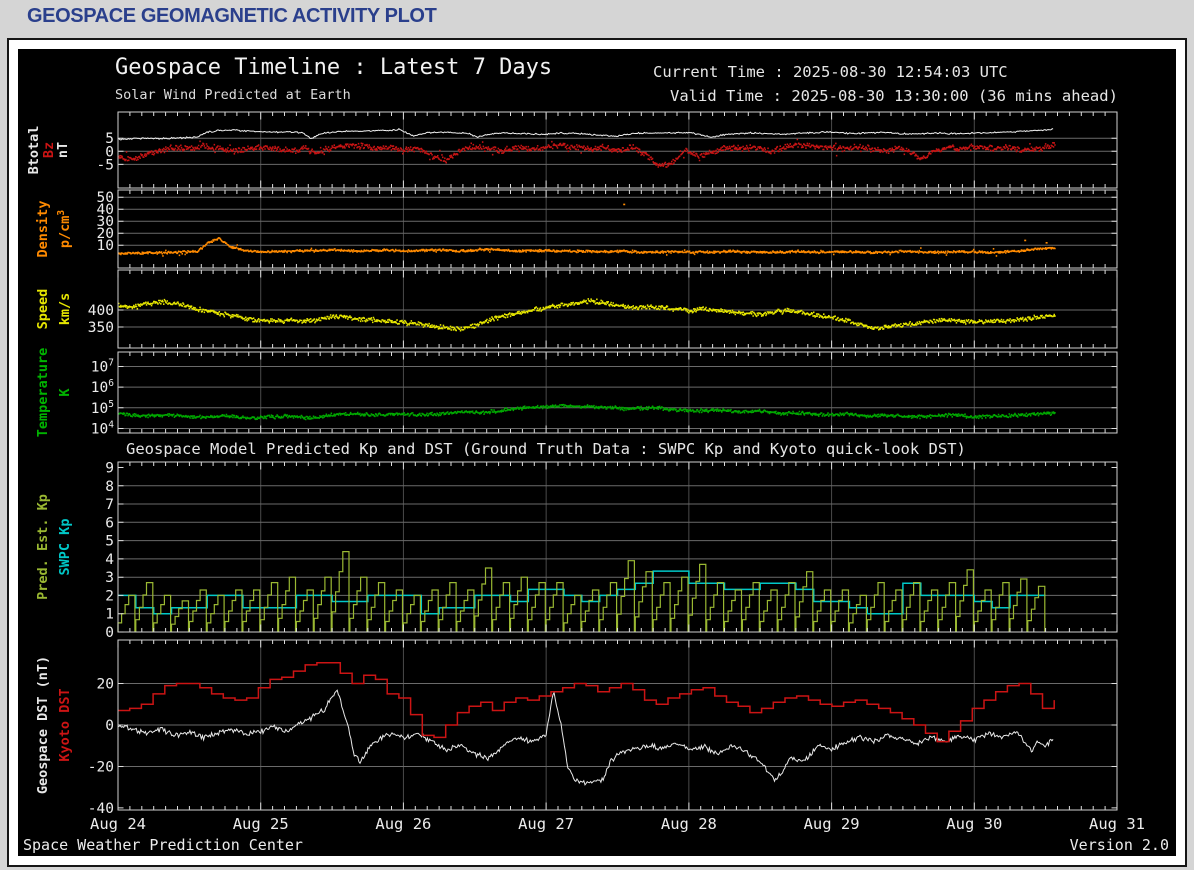  I want to click on panel-solar-wind-imf: 50-5Btotal BznT, so click(572, 150).